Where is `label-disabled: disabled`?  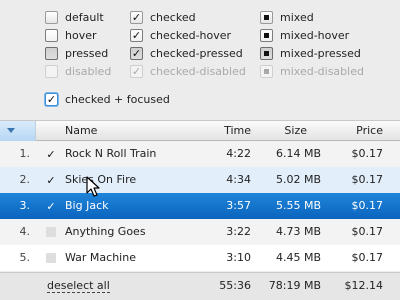 label-disabled: disabled is located at coordinates (88, 71).